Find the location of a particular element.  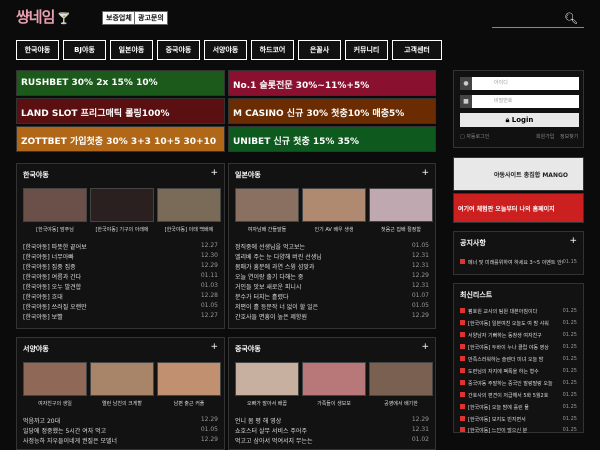

list-item: [한국야동] 여름과 간다 01.11 is located at coordinates (120, 277).